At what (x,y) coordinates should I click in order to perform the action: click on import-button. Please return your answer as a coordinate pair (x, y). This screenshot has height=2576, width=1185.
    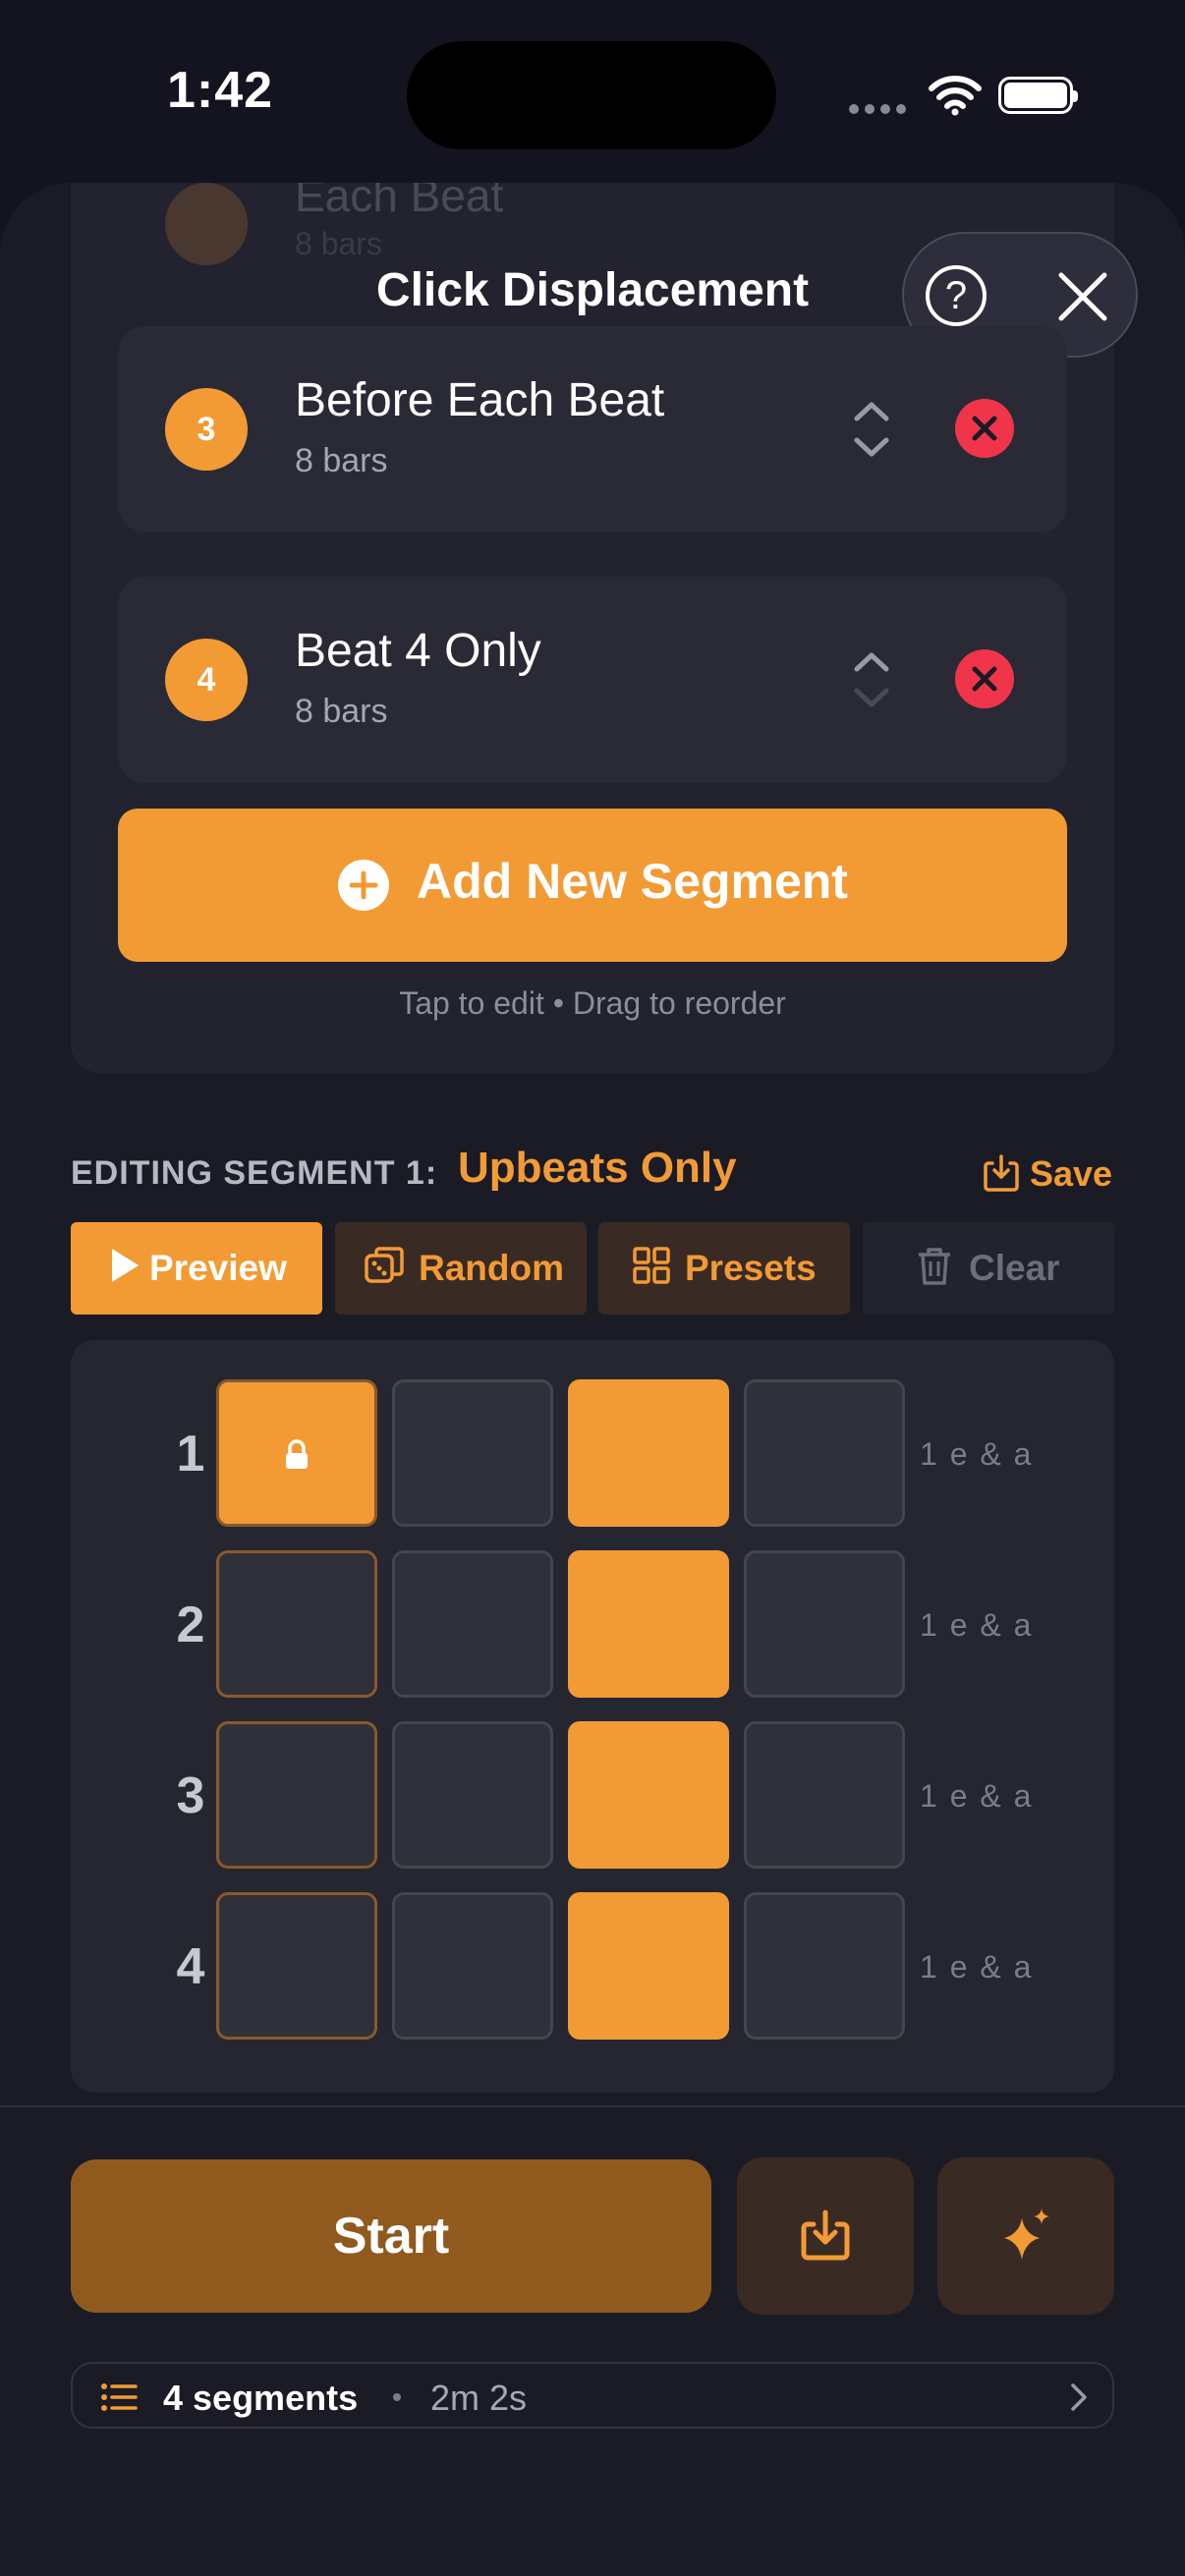
    Looking at the image, I should click on (826, 2236).